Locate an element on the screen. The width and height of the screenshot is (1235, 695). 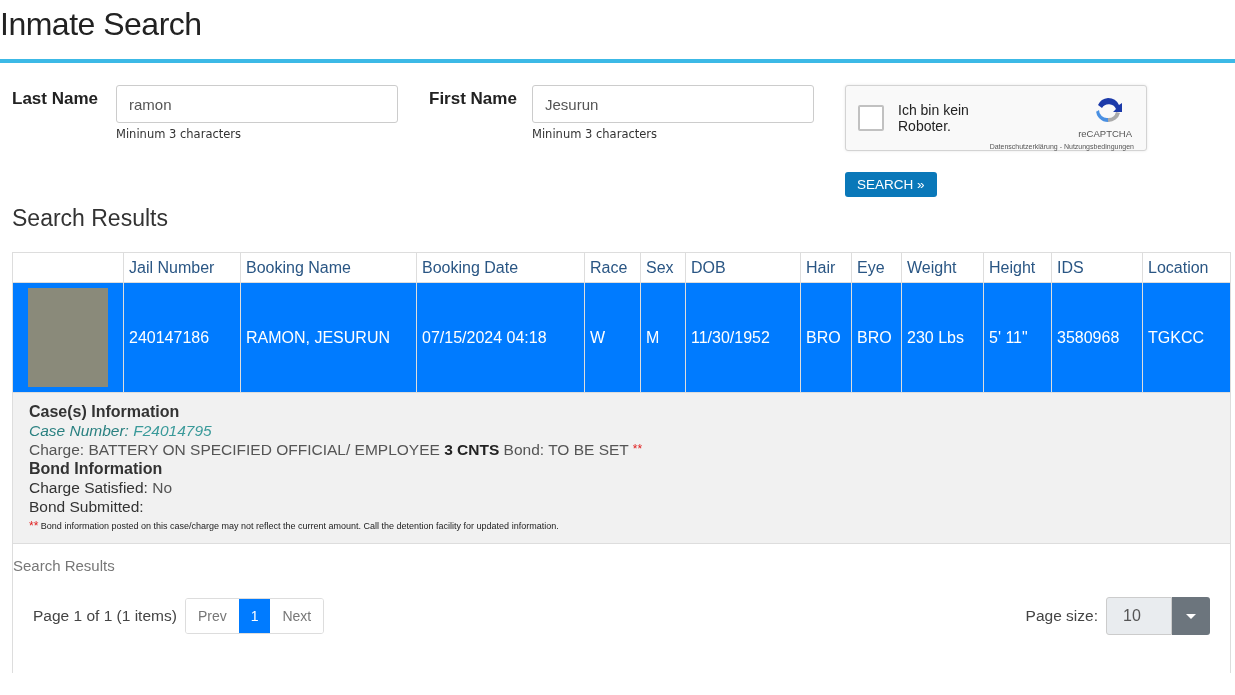
table-cell: 230 Lbs is located at coordinates (942, 337).